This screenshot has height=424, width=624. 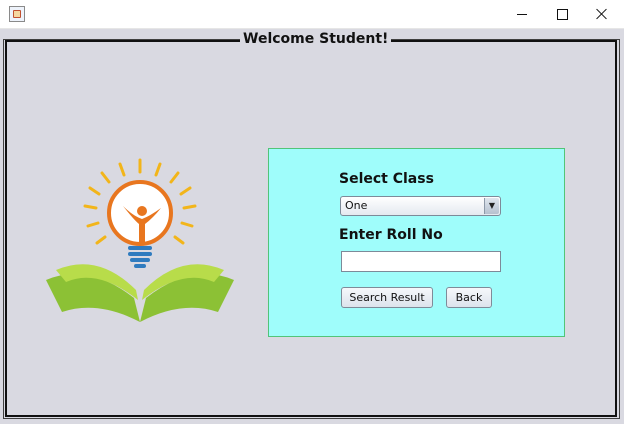 I want to click on minimize-button, so click(x=522, y=14).